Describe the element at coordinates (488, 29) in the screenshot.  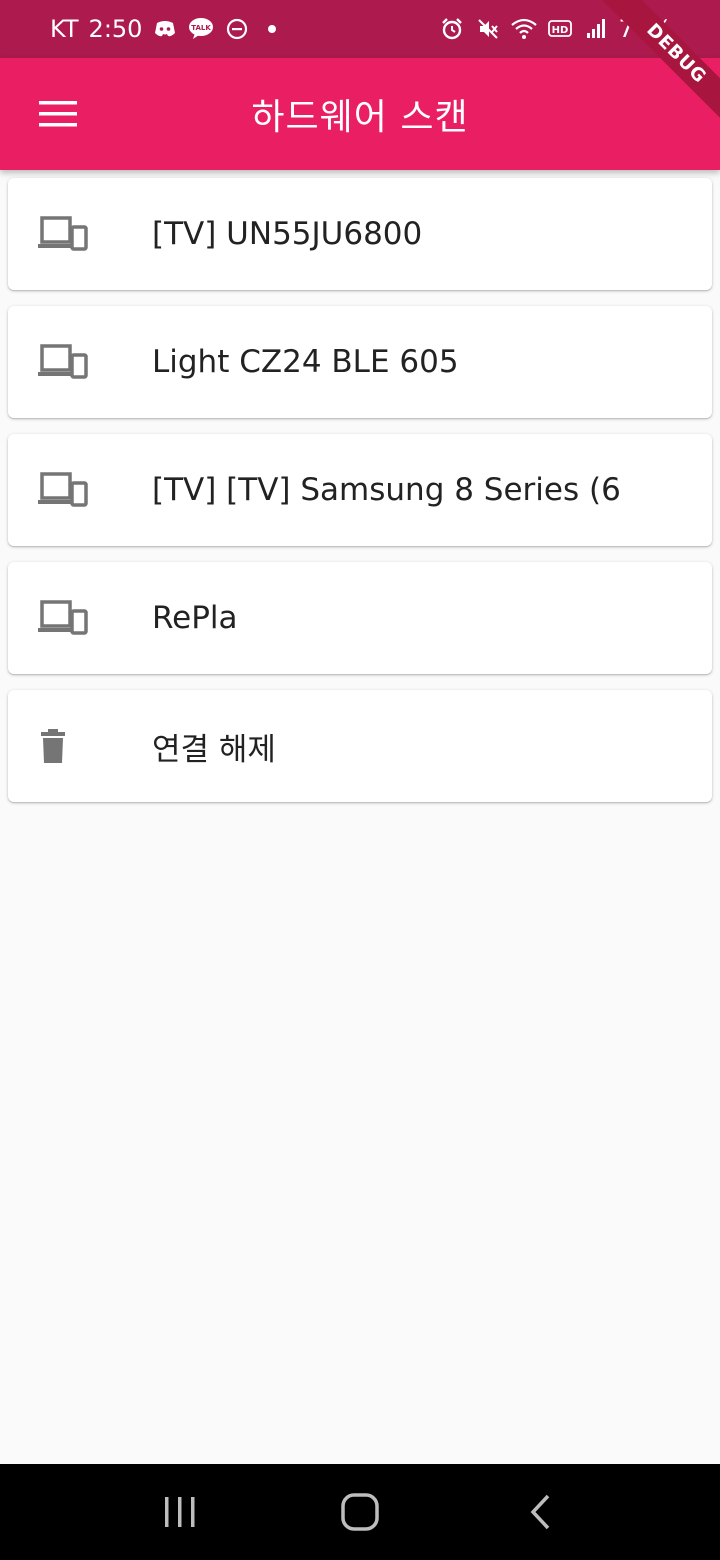
I see `mute-icon` at that location.